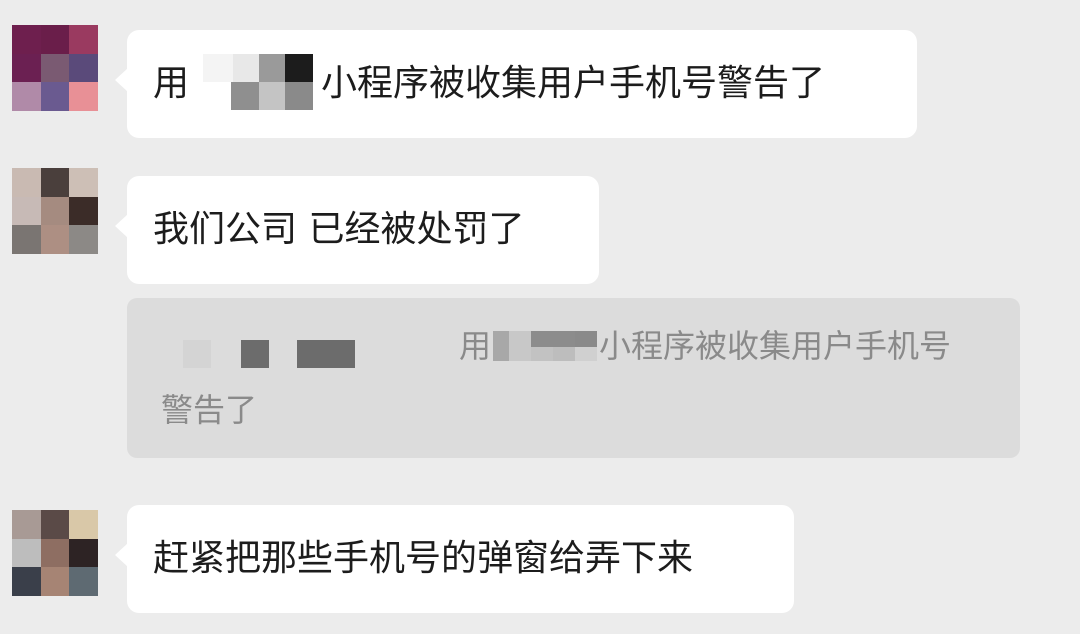 This screenshot has height=634, width=1080. I want to click on quoted-text-prefix: 用, so click(475, 346).